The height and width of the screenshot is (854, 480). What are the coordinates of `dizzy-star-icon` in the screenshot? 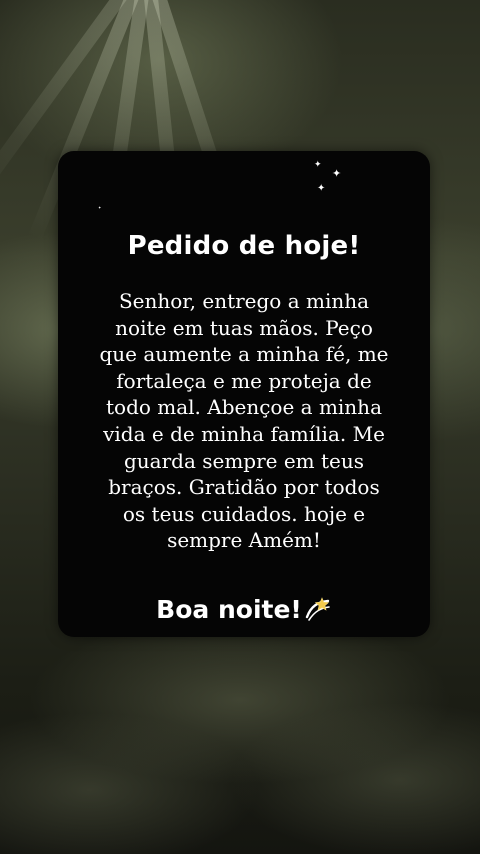 It's located at (318, 612).